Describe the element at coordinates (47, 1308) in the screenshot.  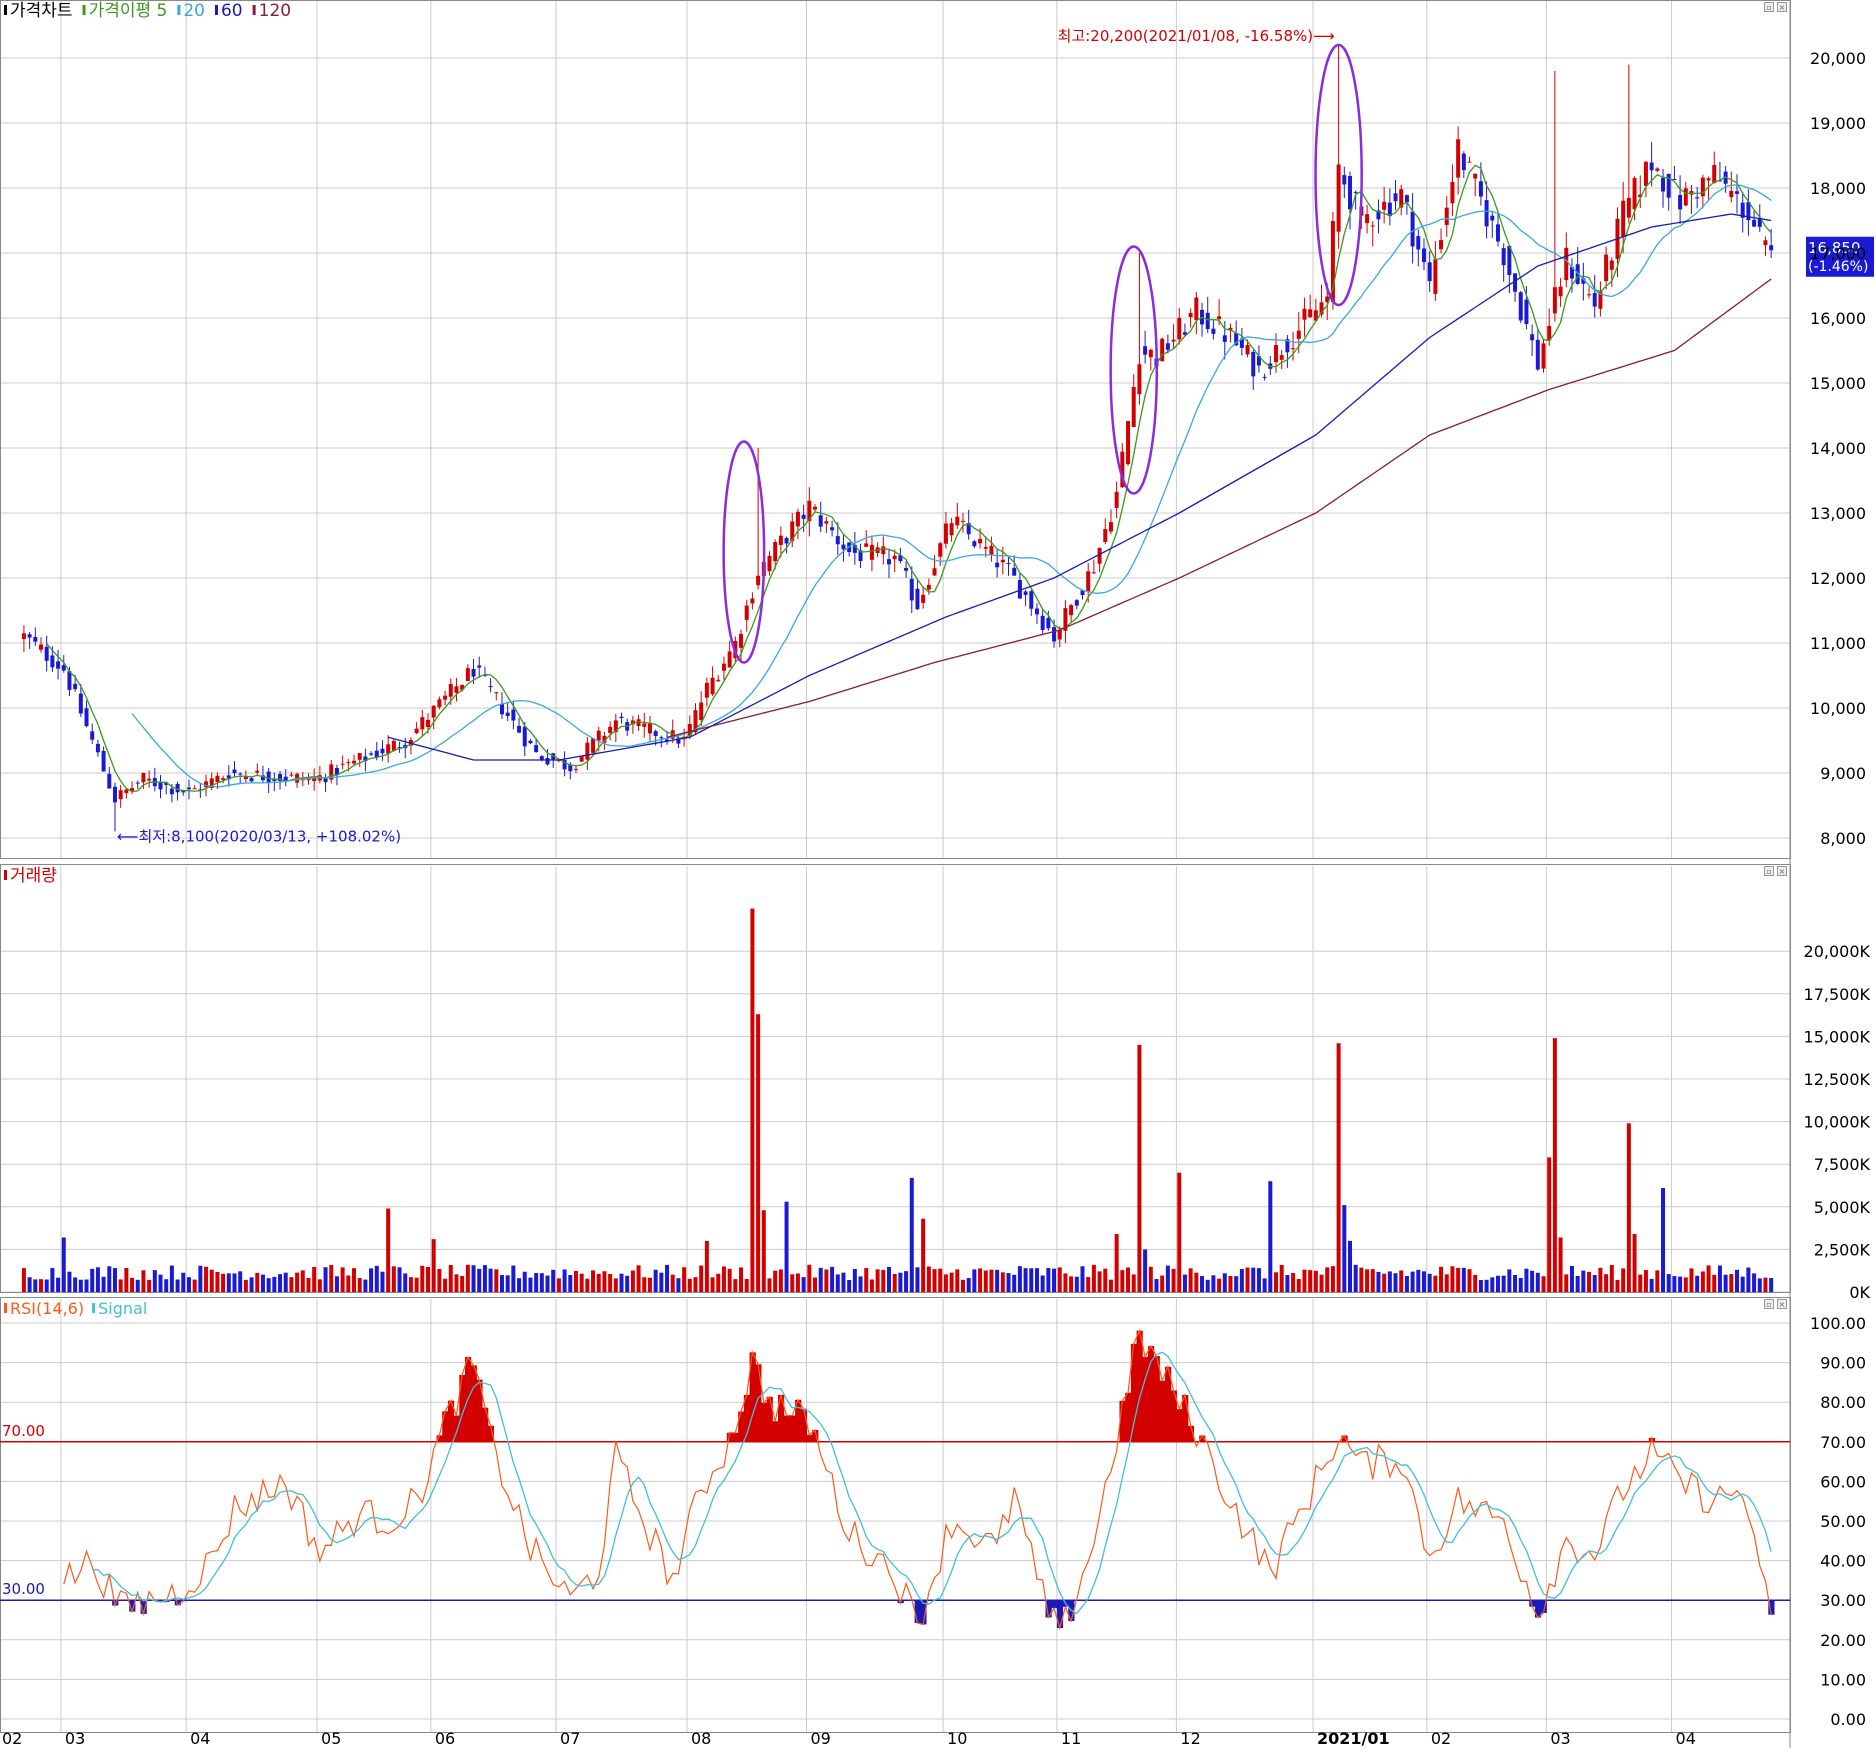
I see `rsi-legend: RSI(14,6)` at that location.